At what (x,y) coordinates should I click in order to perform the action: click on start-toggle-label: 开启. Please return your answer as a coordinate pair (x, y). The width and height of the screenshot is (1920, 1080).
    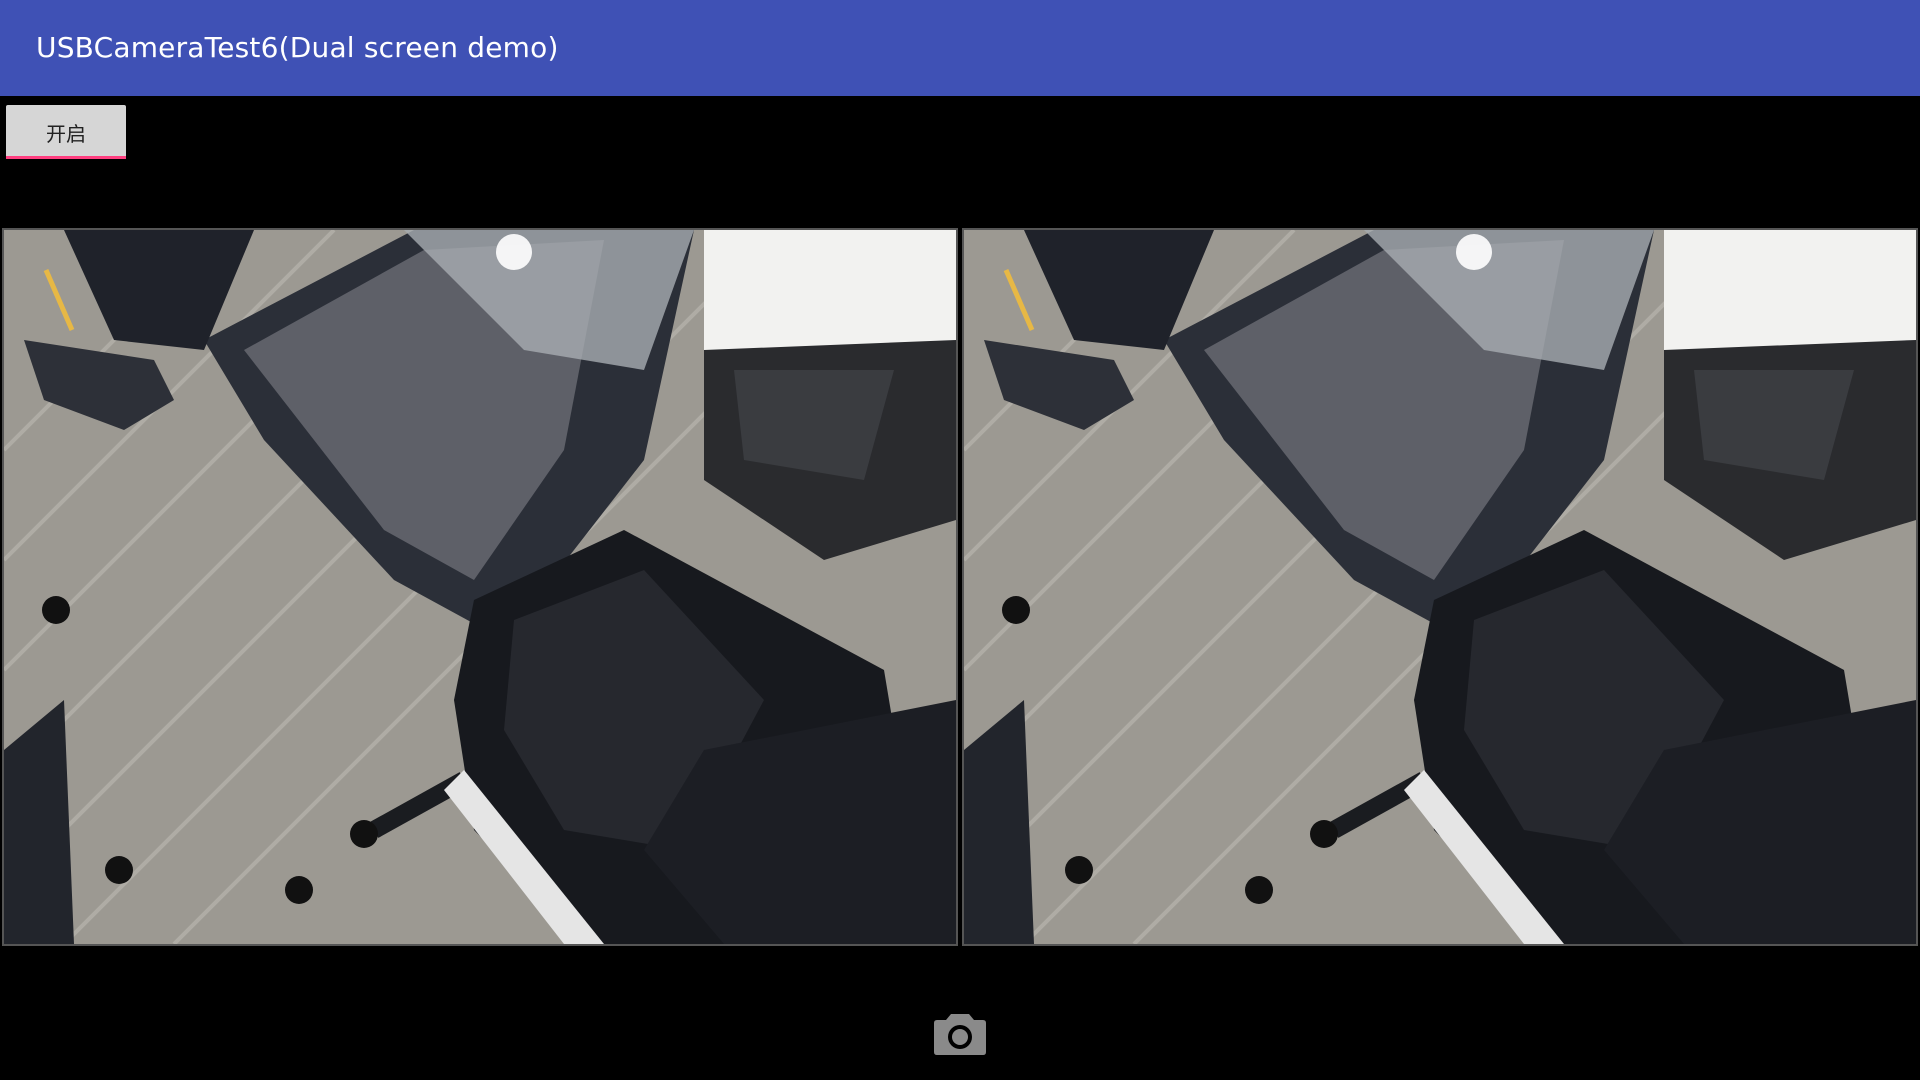
    Looking at the image, I should click on (66, 133).